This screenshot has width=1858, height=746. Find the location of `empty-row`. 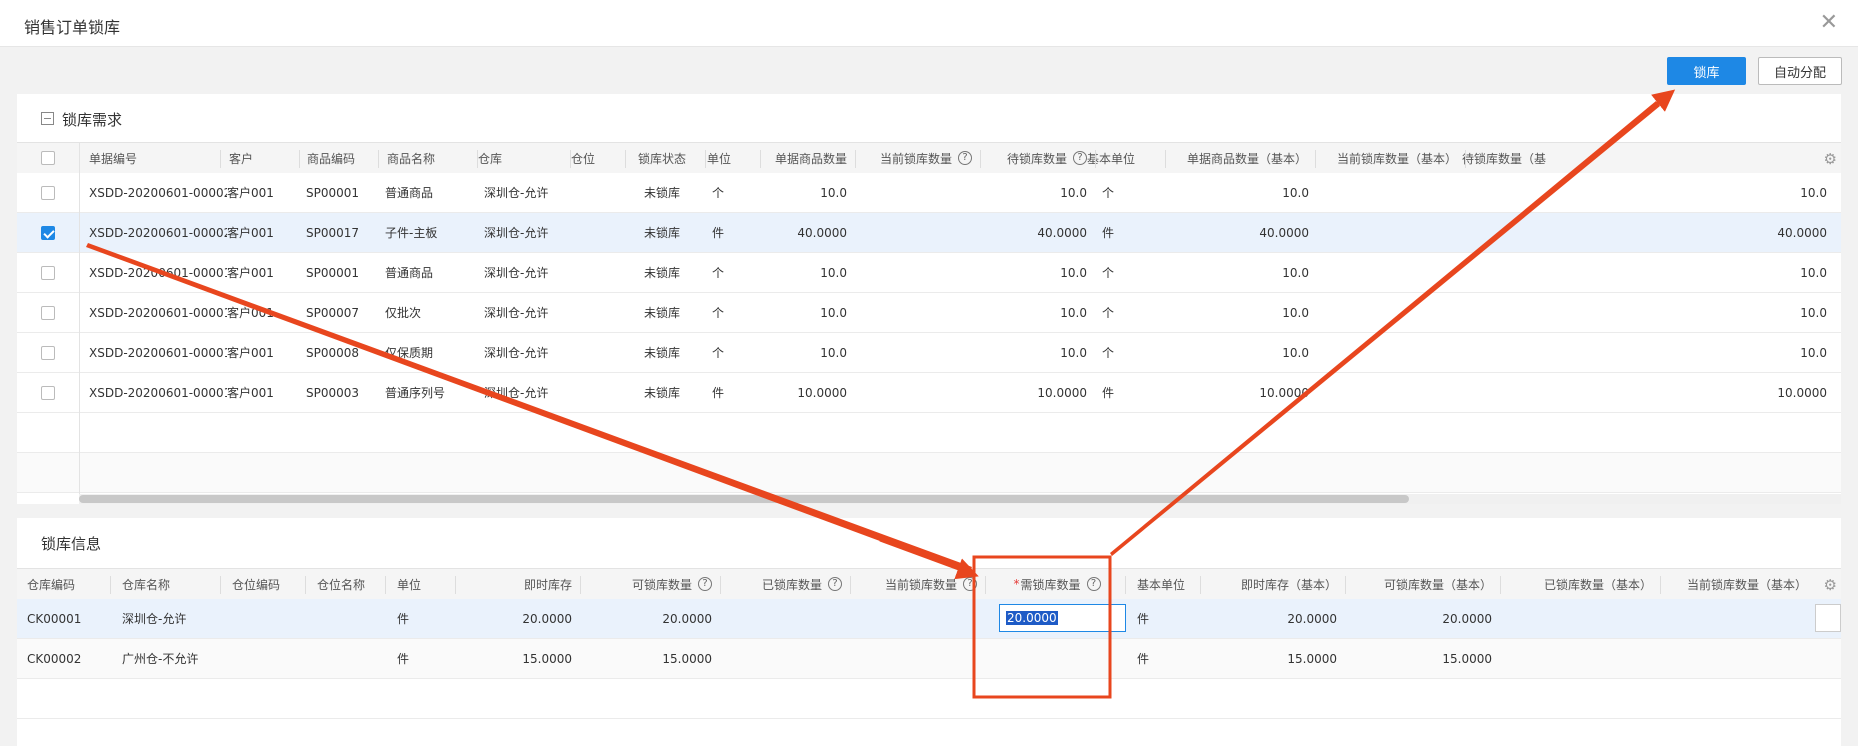

empty-row is located at coordinates (929, 433).